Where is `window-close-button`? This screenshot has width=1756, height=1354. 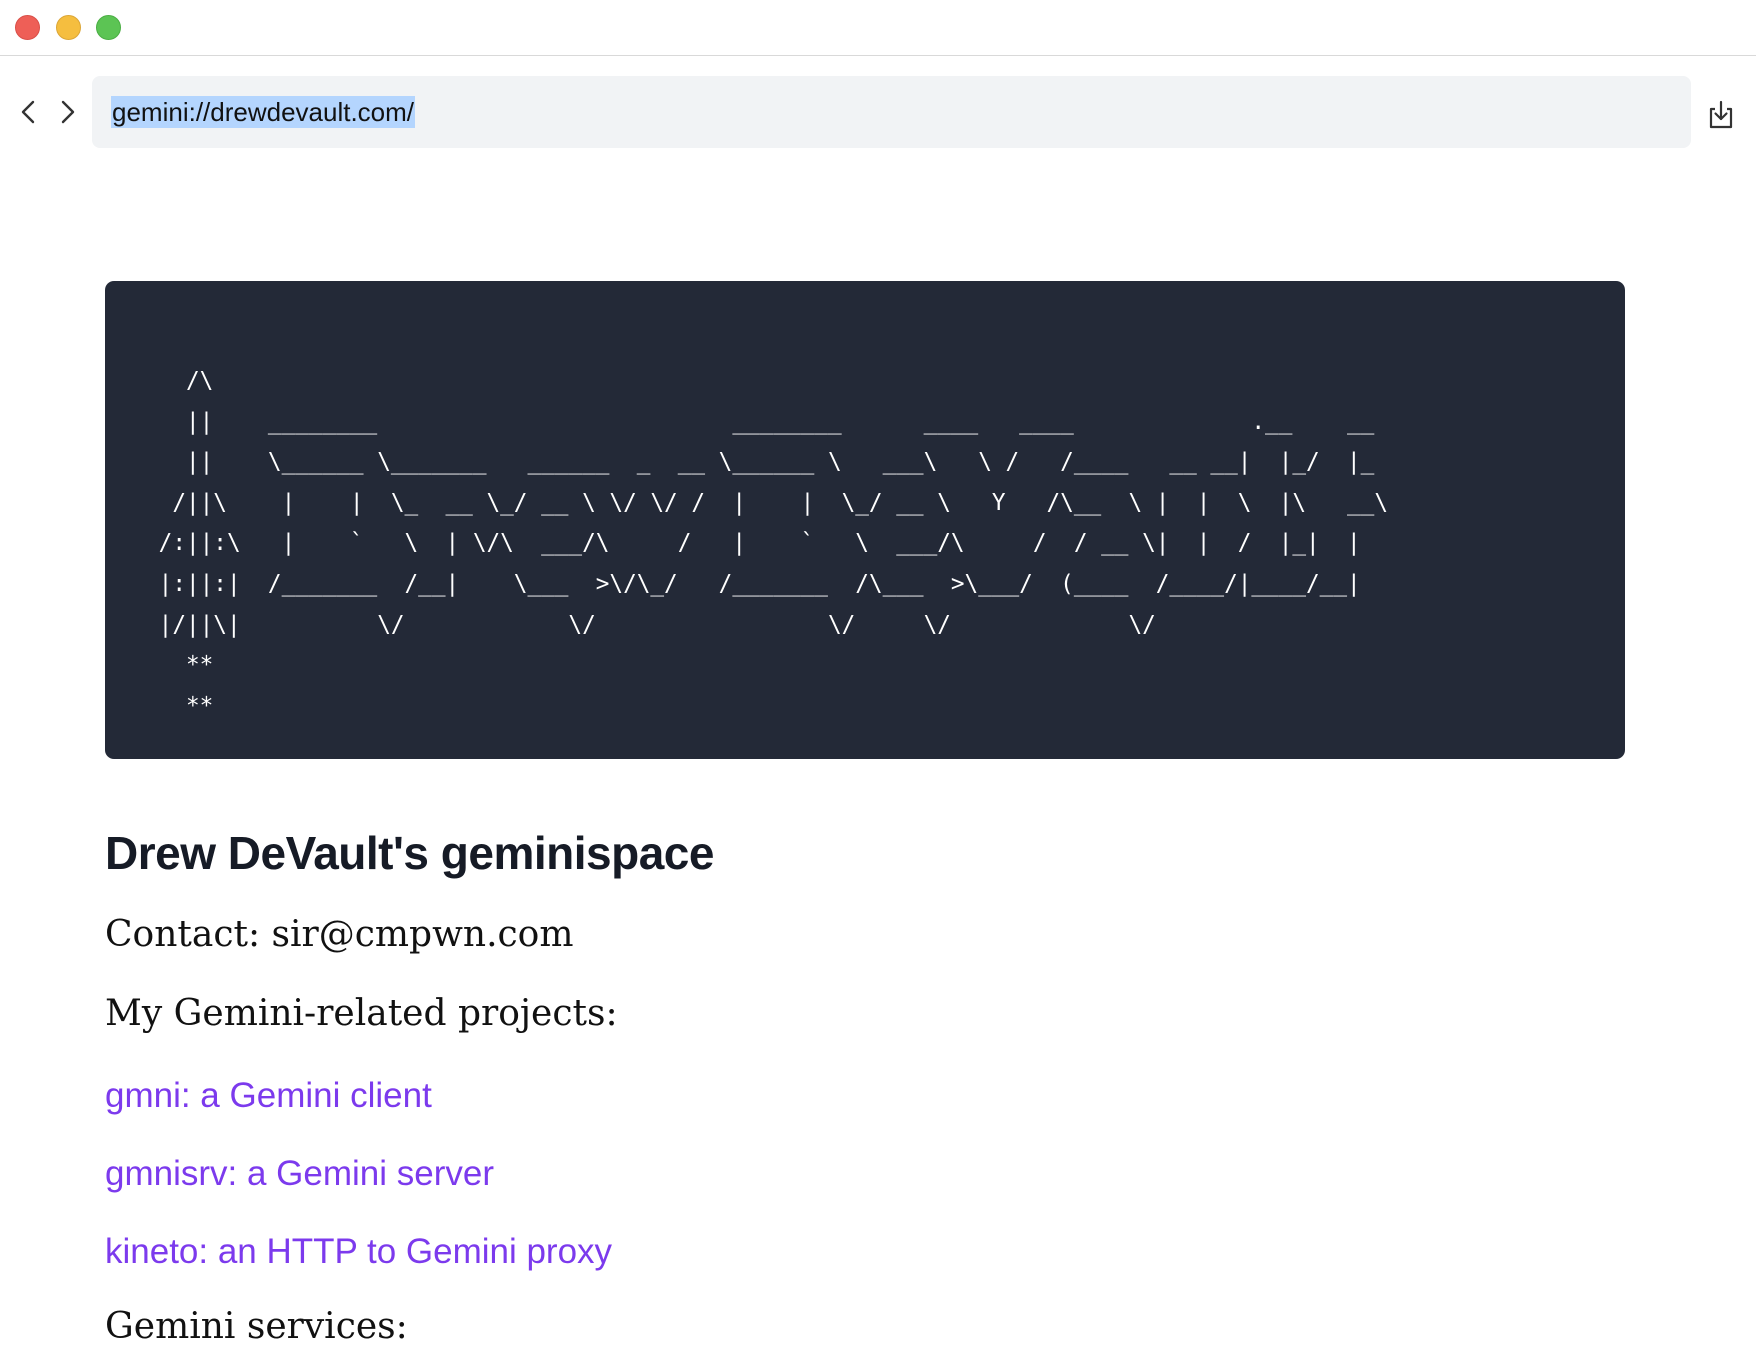 window-close-button is located at coordinates (27, 27).